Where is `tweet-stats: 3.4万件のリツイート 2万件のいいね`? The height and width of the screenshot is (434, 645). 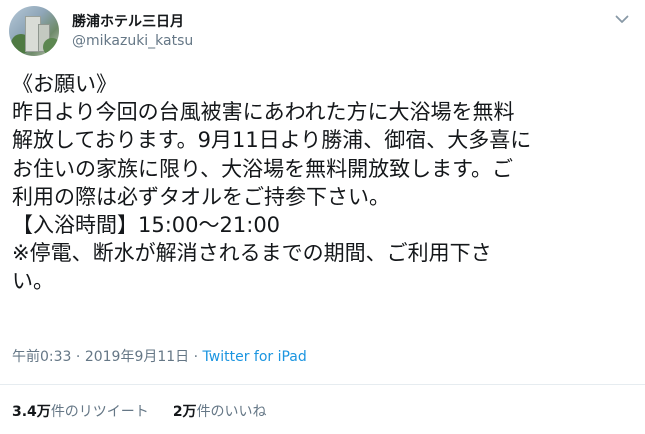 tweet-stats: 3.4万件のリツイート 2万件のいいね is located at coordinates (139, 411).